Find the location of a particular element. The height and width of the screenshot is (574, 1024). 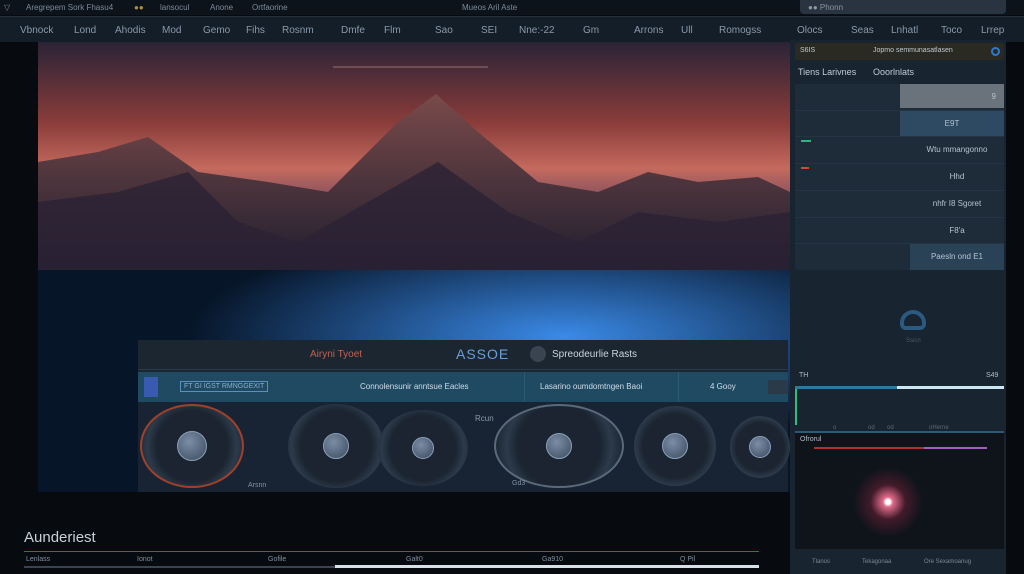

inspector-header: S6IS Jopmo semmunasatlasen is located at coordinates (899, 51).